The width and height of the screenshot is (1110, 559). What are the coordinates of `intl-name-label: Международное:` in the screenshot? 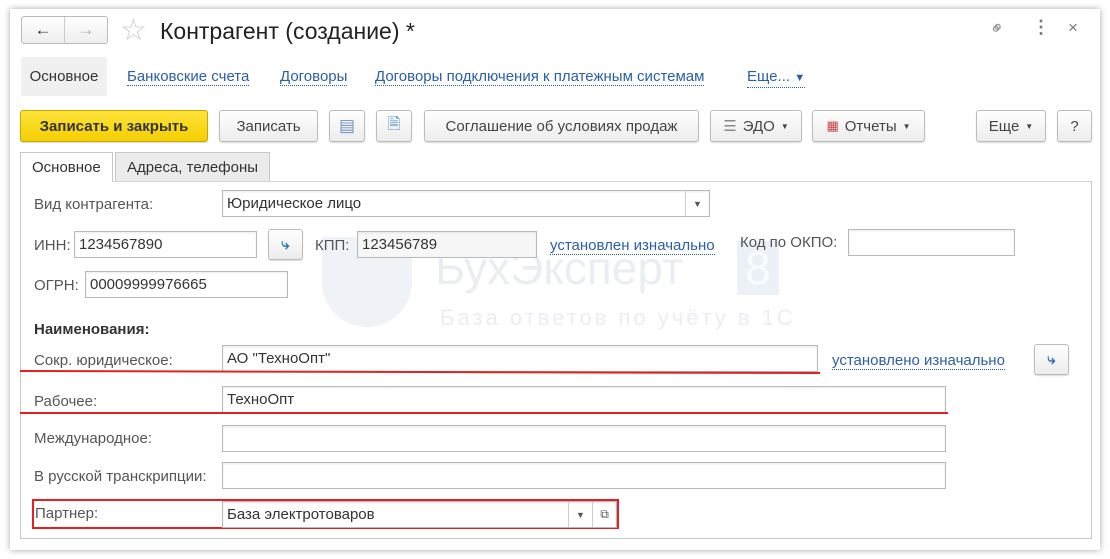 It's located at (93, 438).